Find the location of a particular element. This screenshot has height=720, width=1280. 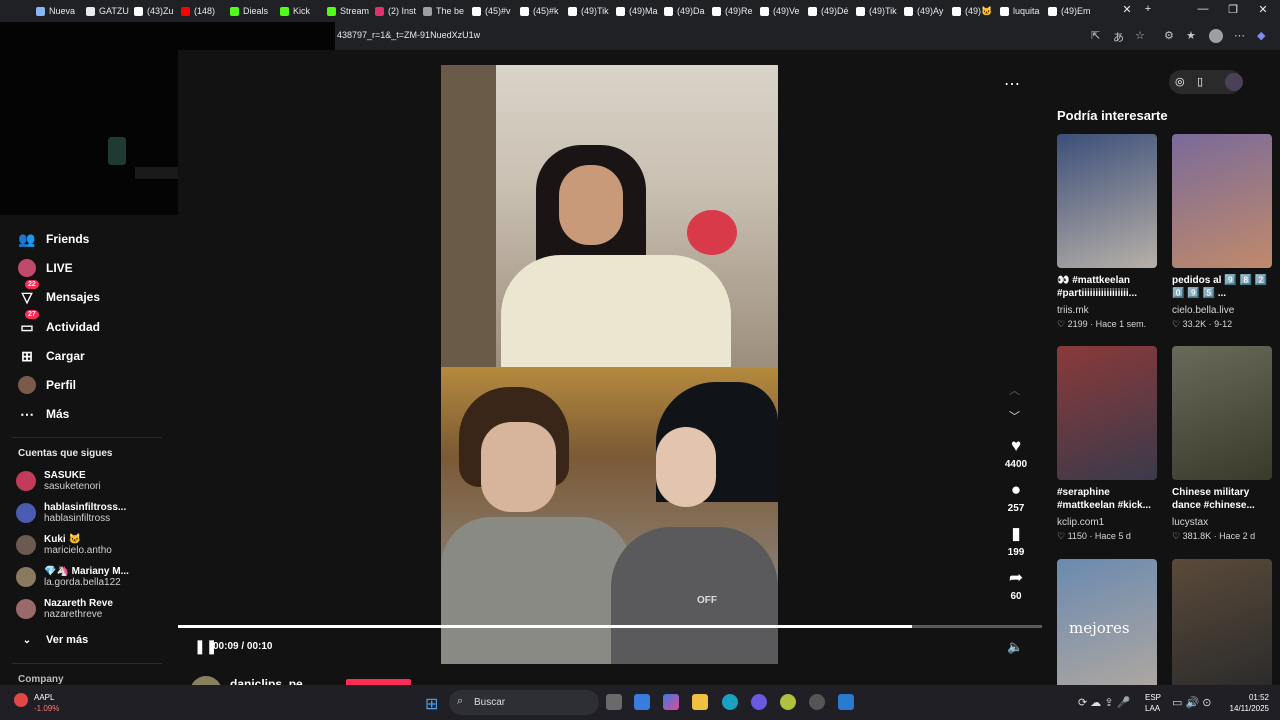

edge-icon is located at coordinates (730, 702).